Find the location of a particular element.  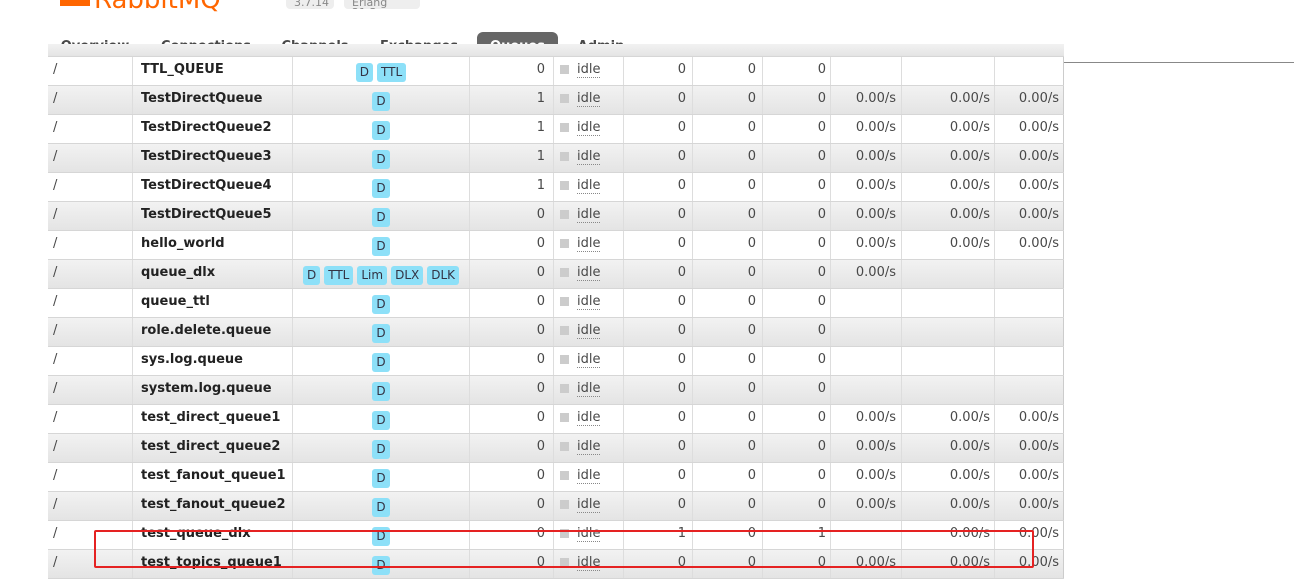

queue-name-link: system.log.queue is located at coordinates (213, 390).